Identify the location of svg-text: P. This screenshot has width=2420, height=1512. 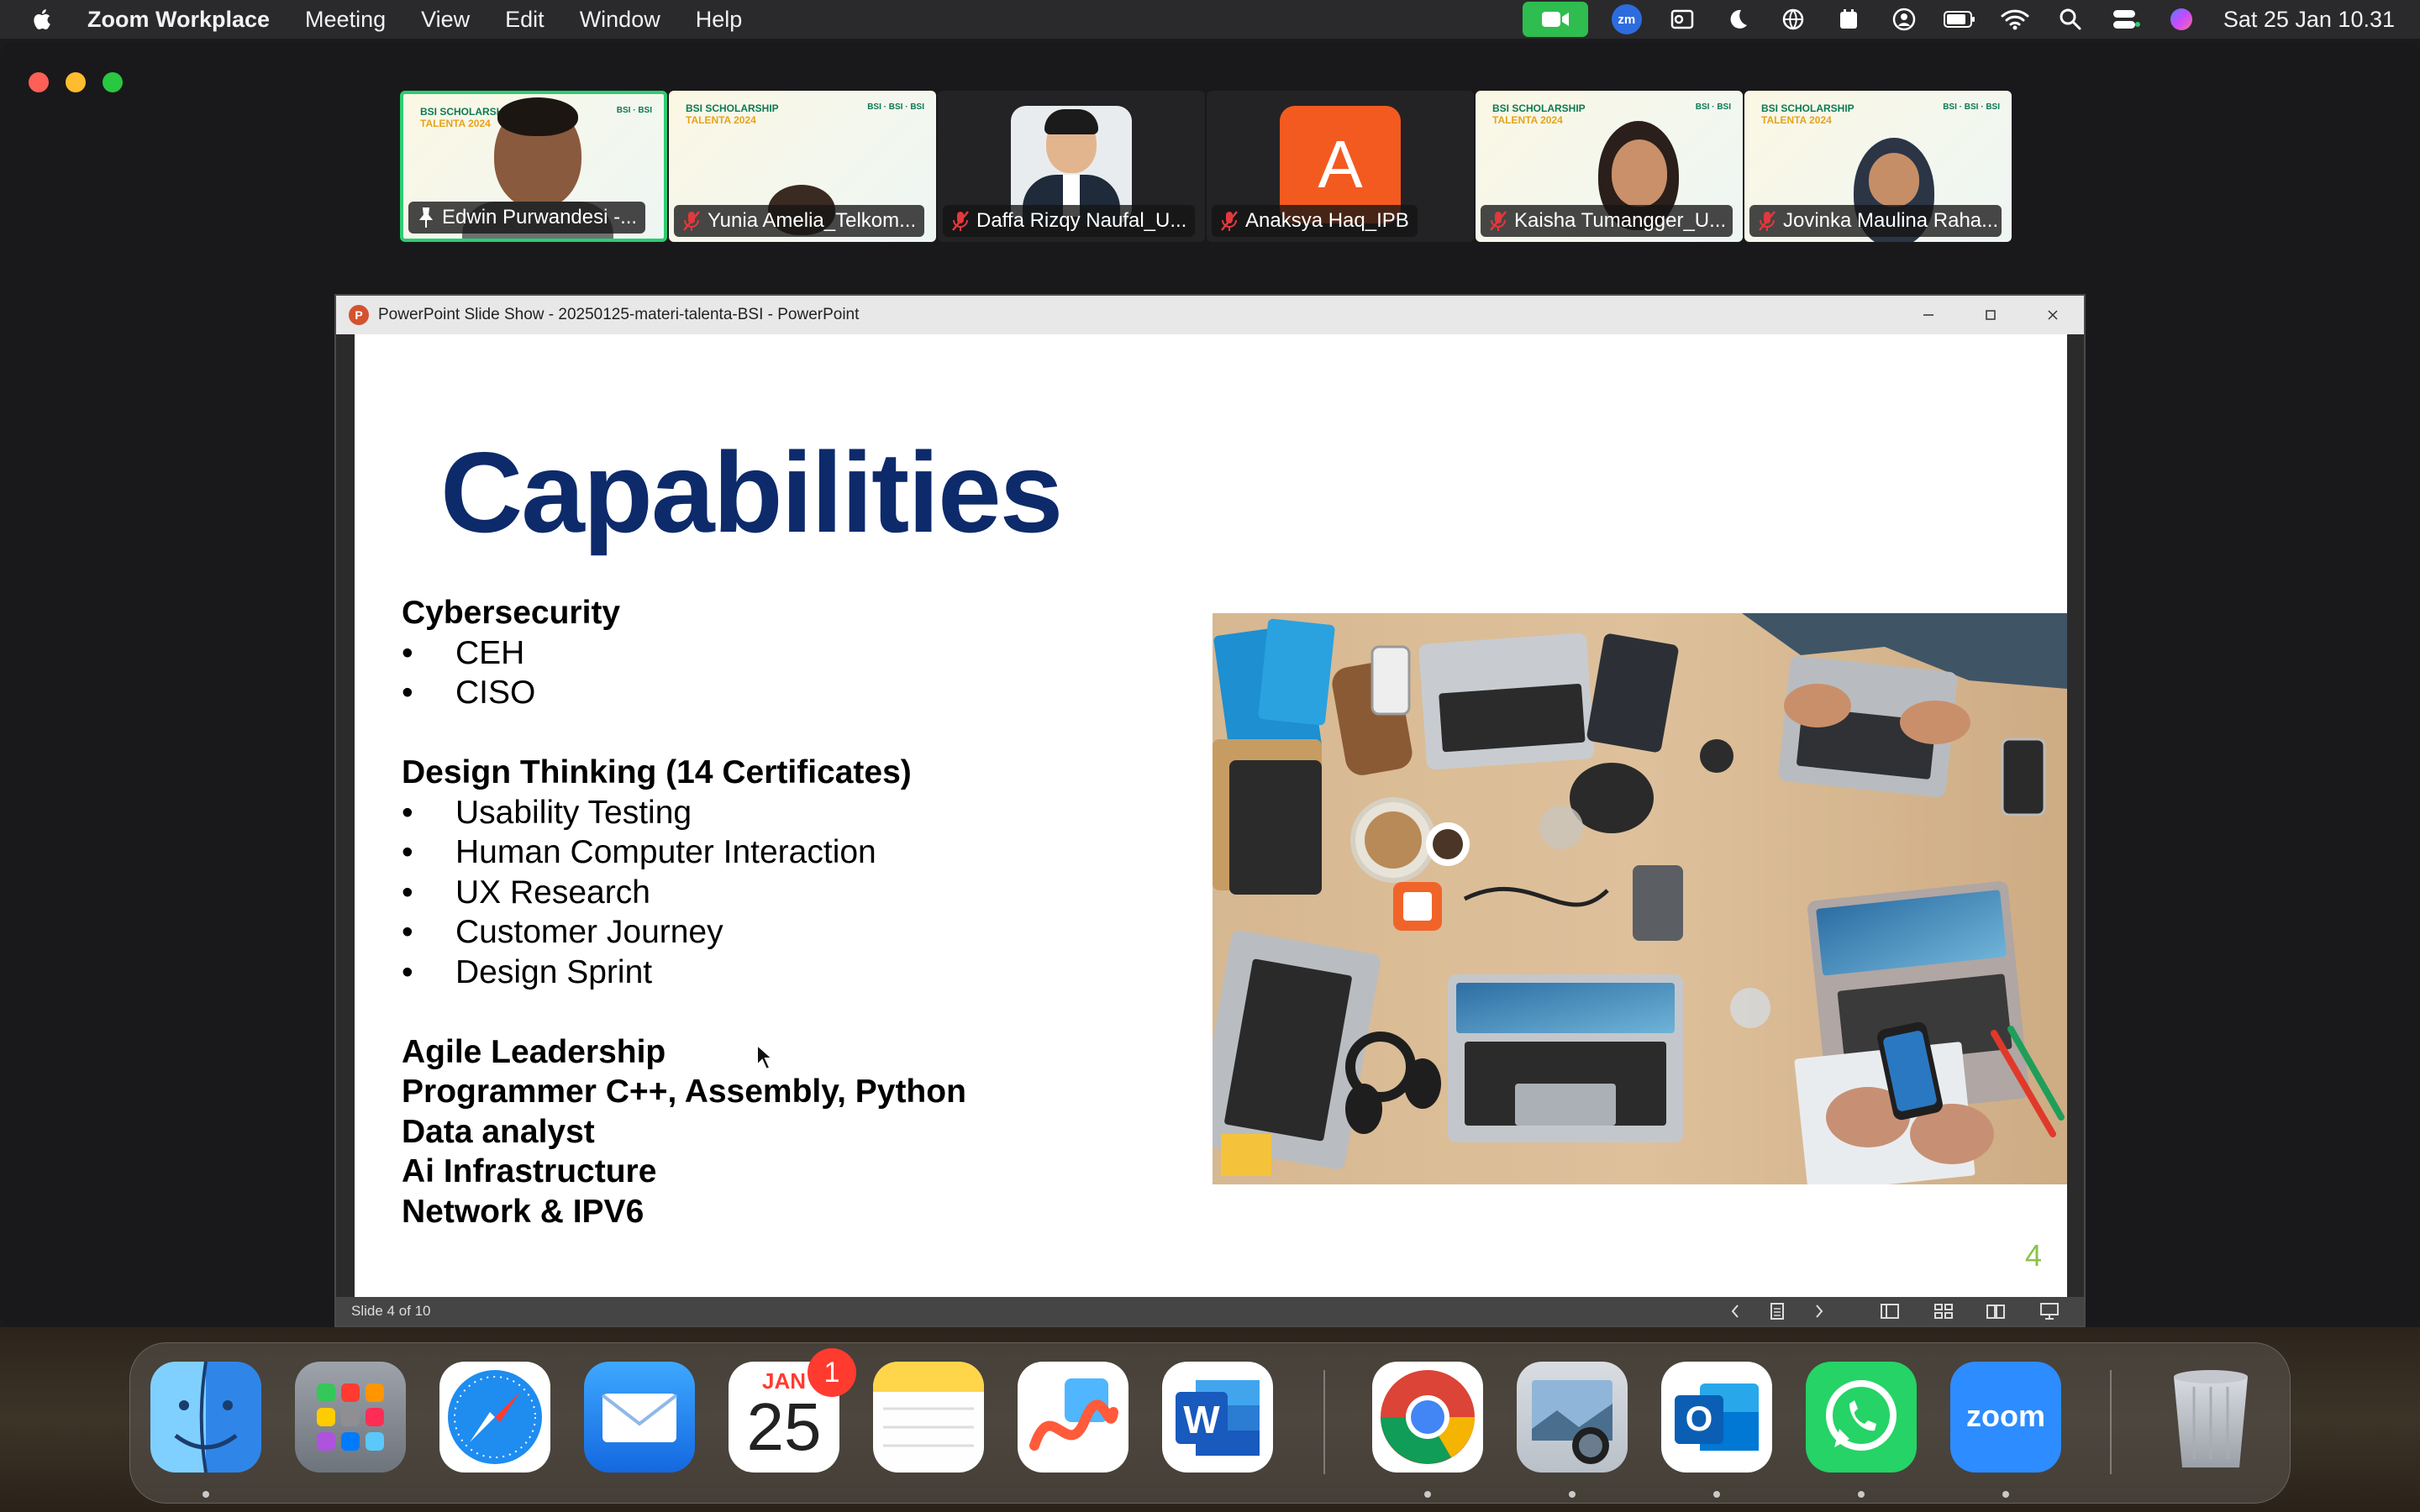
(359, 315).